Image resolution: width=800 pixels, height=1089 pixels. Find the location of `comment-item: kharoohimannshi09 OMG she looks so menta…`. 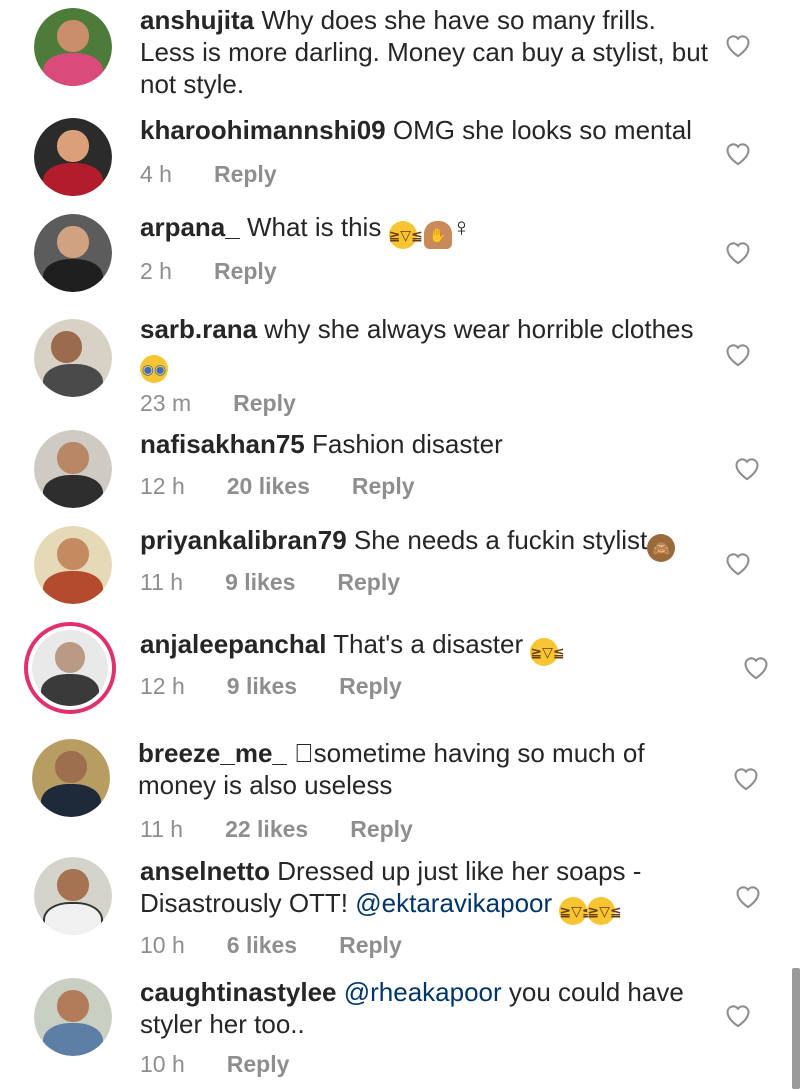

comment-item: kharoohimannshi09 OMG she looks so menta… is located at coordinates (400, 158).